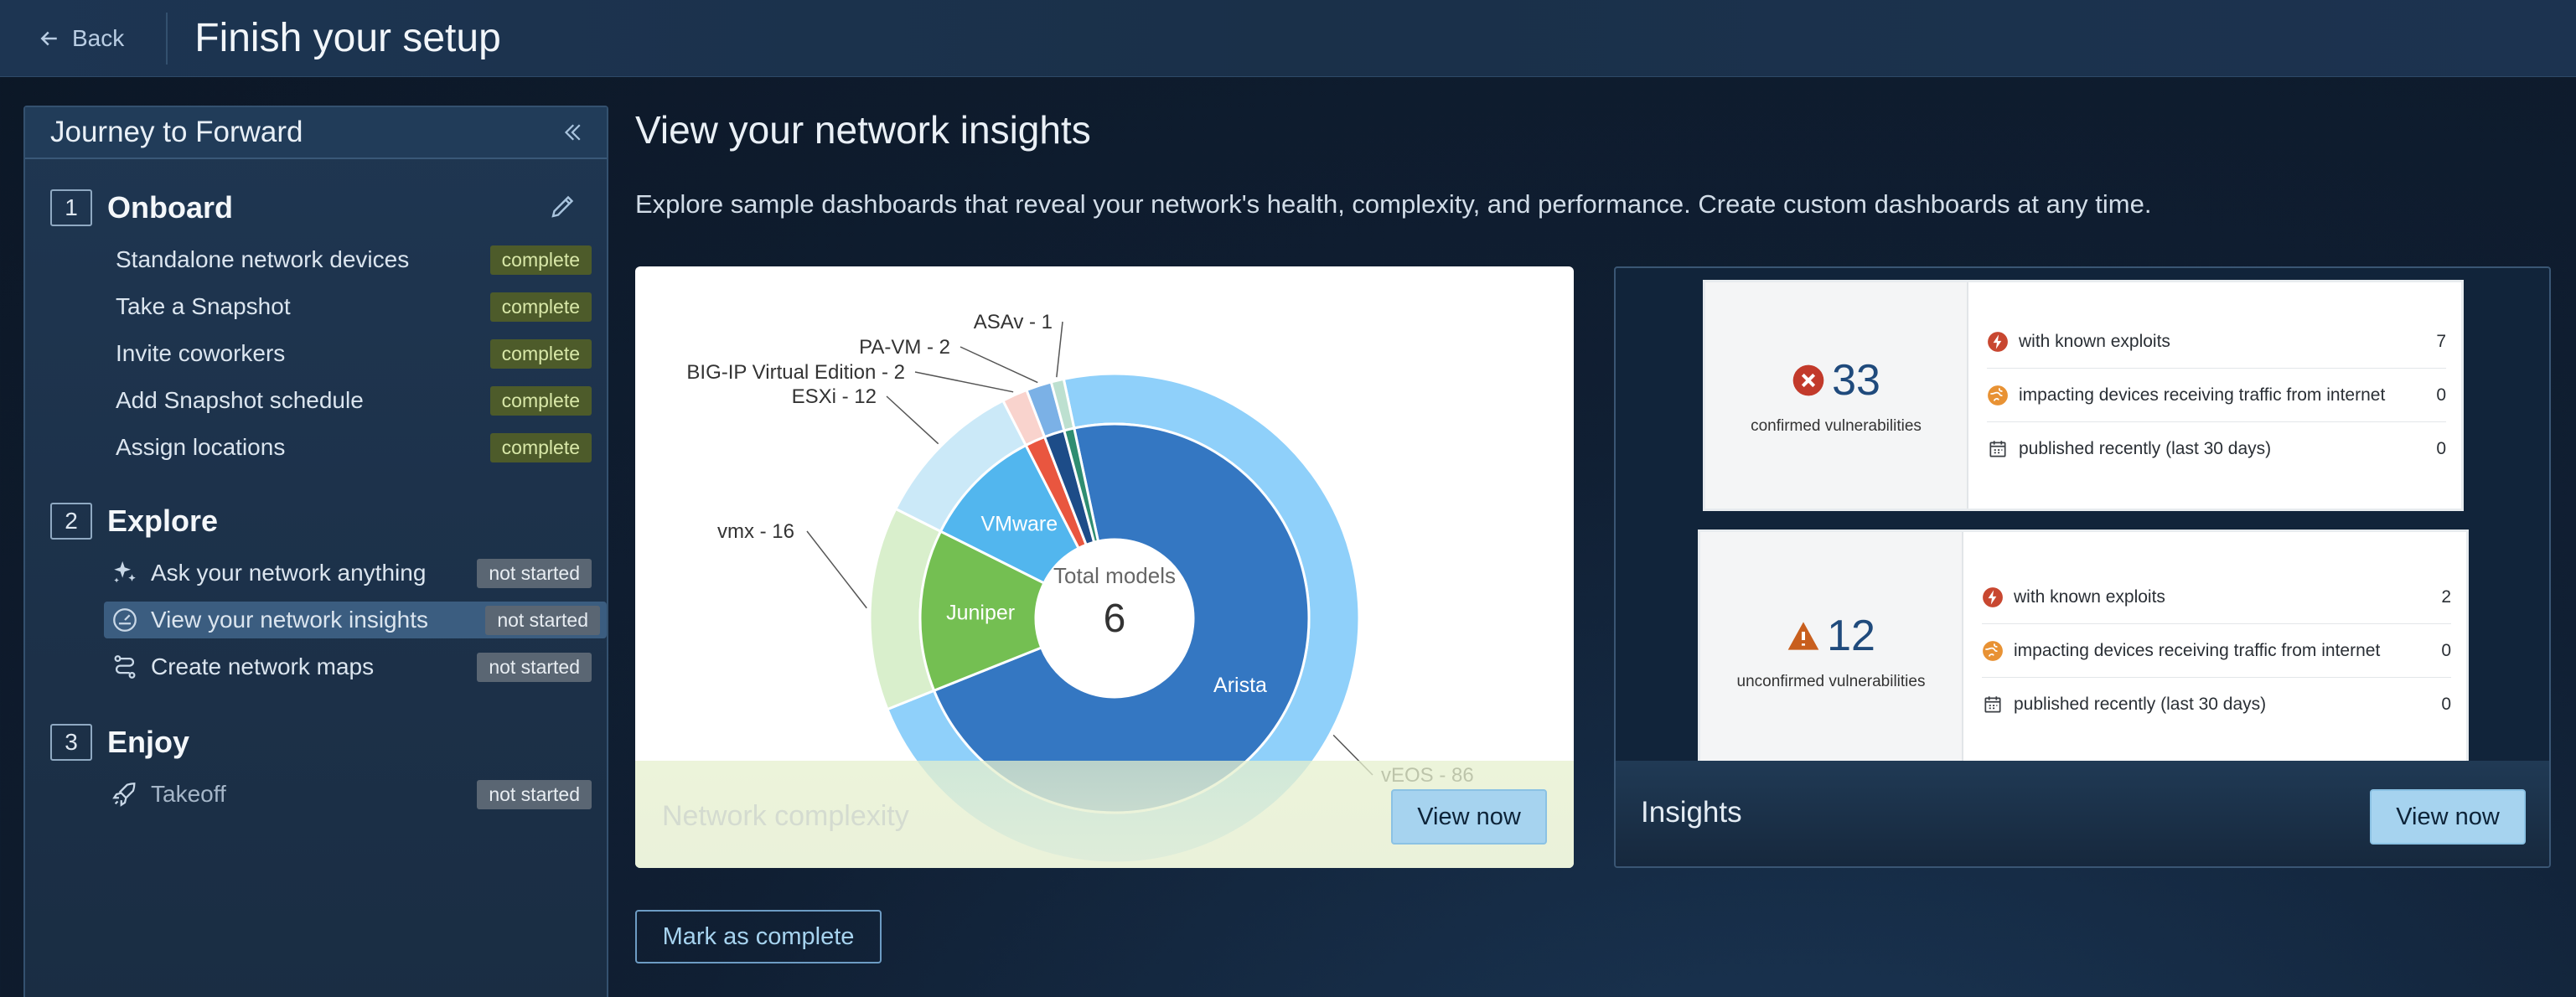  I want to click on task-ask-network: Ask your network anything not started, so click(351, 573).